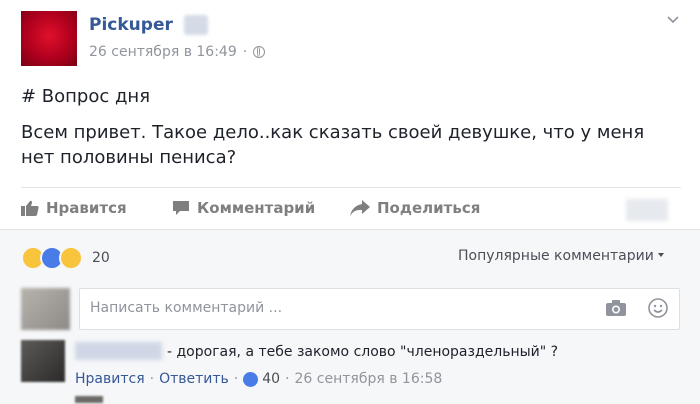  I want to click on post-hashtag: # Вопрос дня, so click(86, 96).